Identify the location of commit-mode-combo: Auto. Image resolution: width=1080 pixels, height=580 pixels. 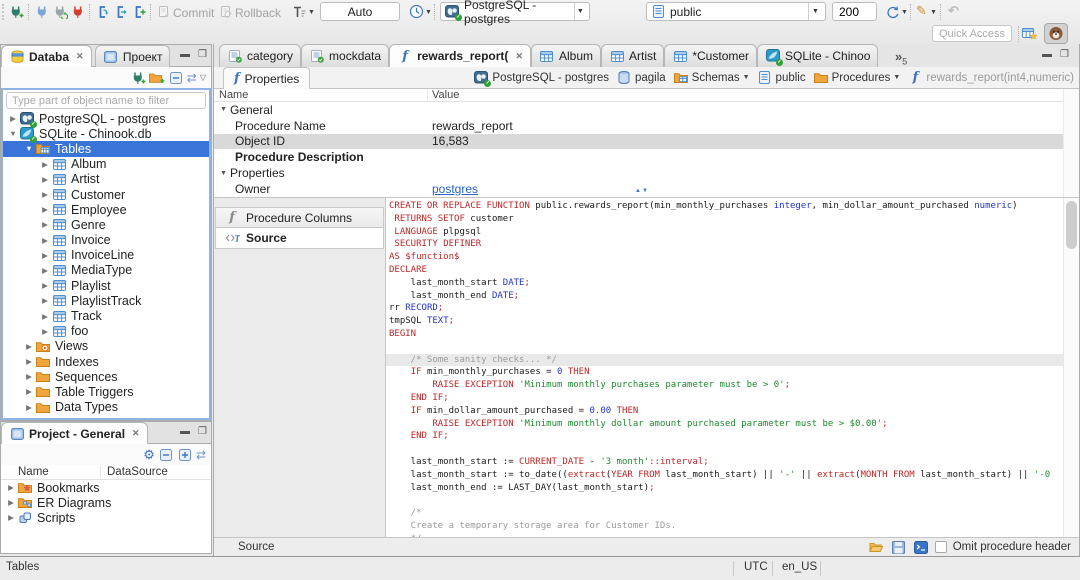
(360, 11).